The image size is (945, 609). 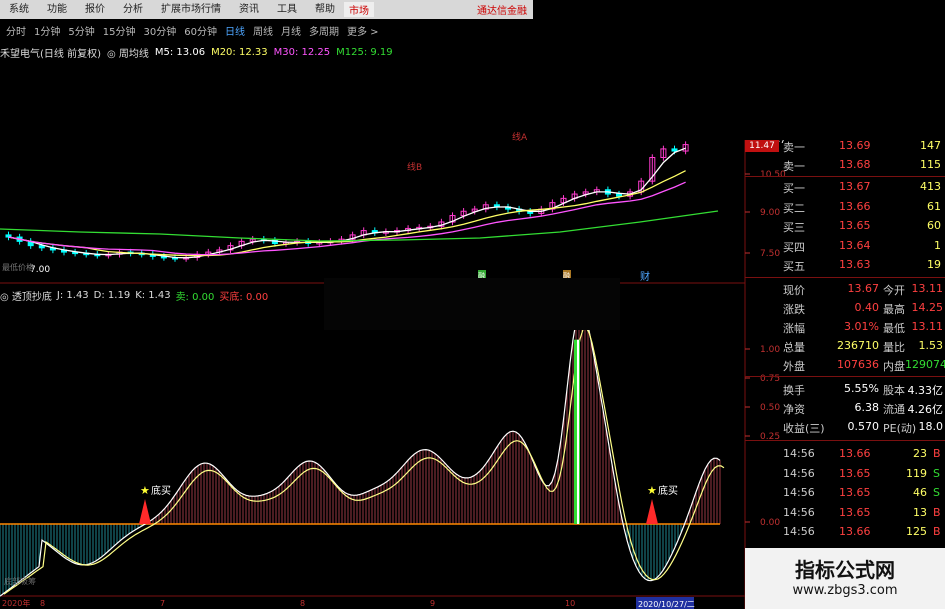 What do you see at coordinates (95, 9) in the screenshot?
I see `menu-item-quote: 报价` at bounding box center [95, 9].